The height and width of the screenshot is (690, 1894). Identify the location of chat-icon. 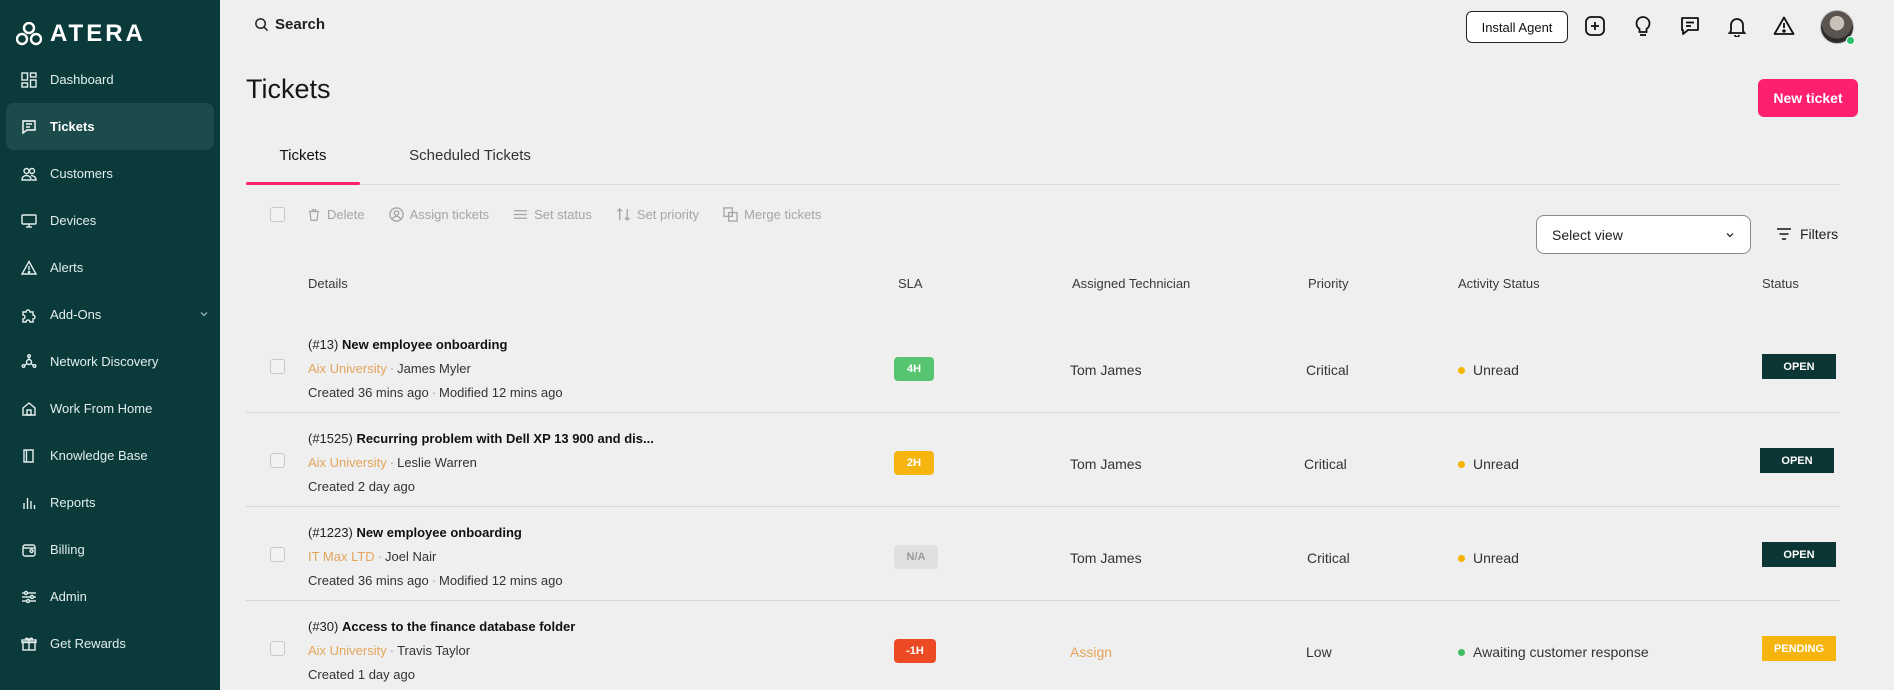
(1690, 26).